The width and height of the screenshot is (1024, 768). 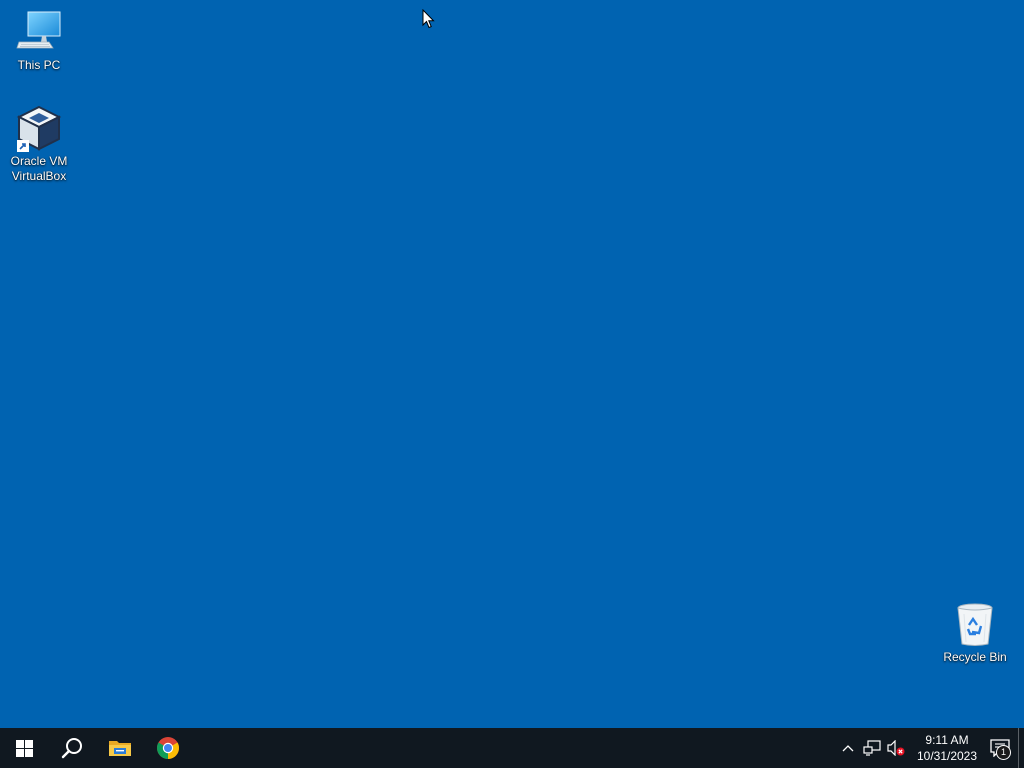 What do you see at coordinates (23, 146) in the screenshot?
I see `shortcut-arrow-icon` at bounding box center [23, 146].